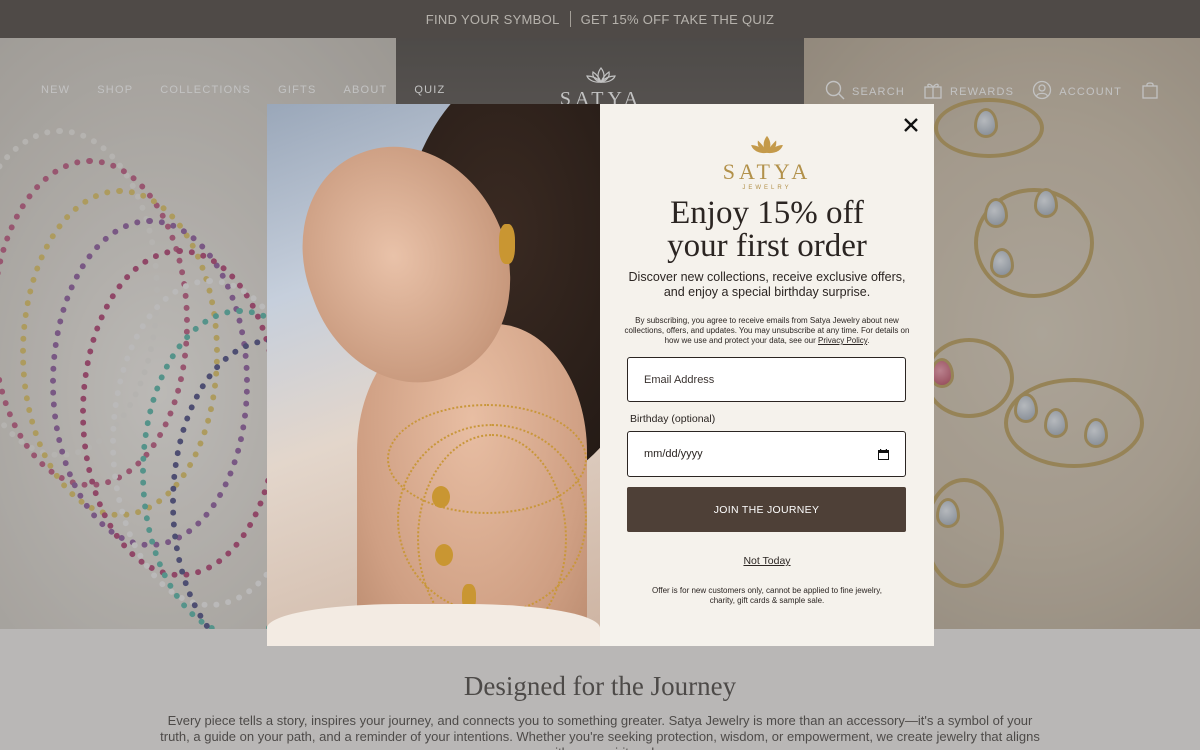  I want to click on not-today-link: Not Today, so click(767, 561).